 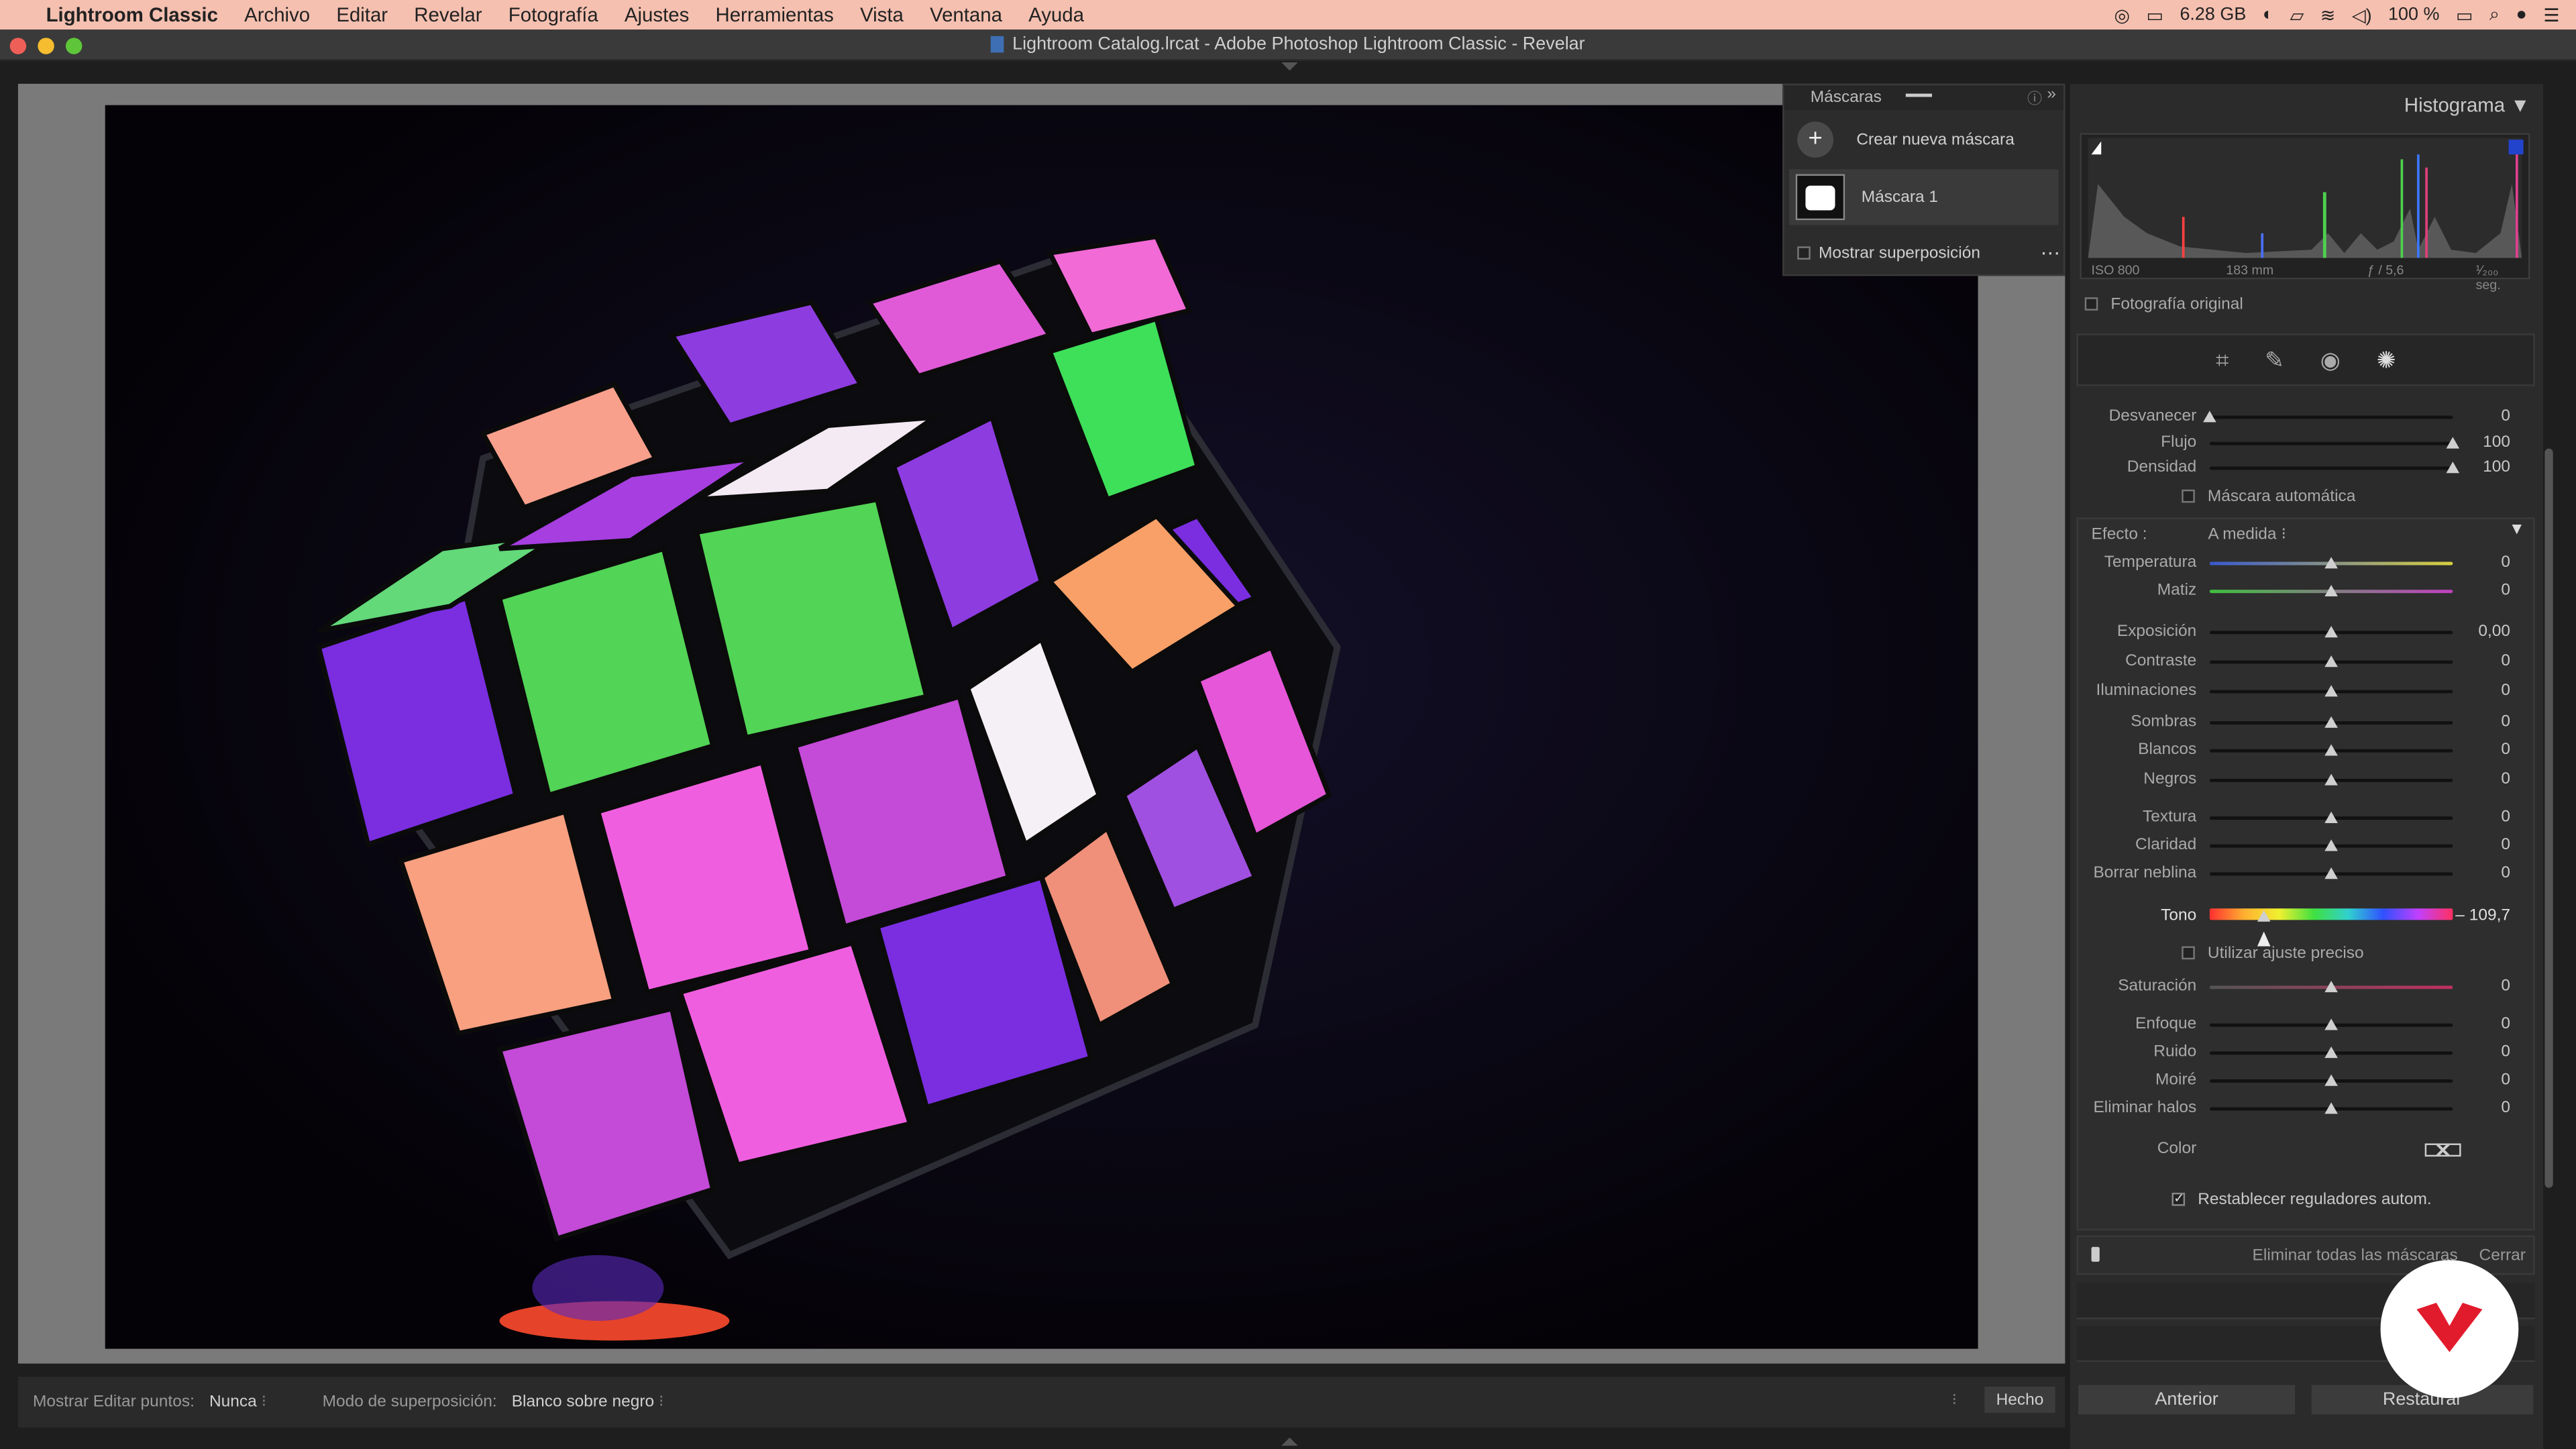 I want to click on wifi-icon: ≋, so click(x=2328, y=14).